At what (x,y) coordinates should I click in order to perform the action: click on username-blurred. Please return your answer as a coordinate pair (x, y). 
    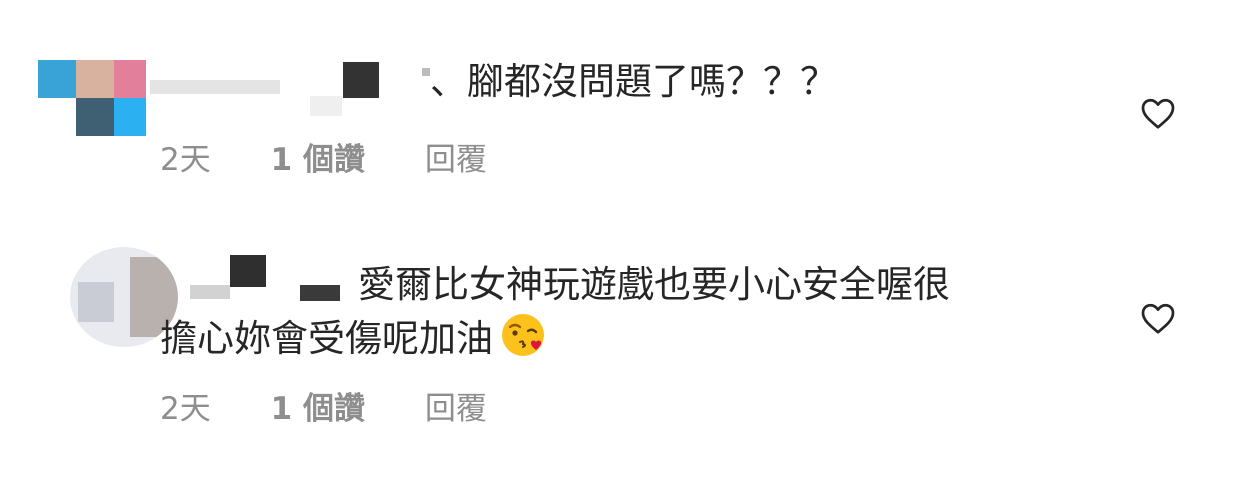
    Looking at the image, I should click on (300, 87).